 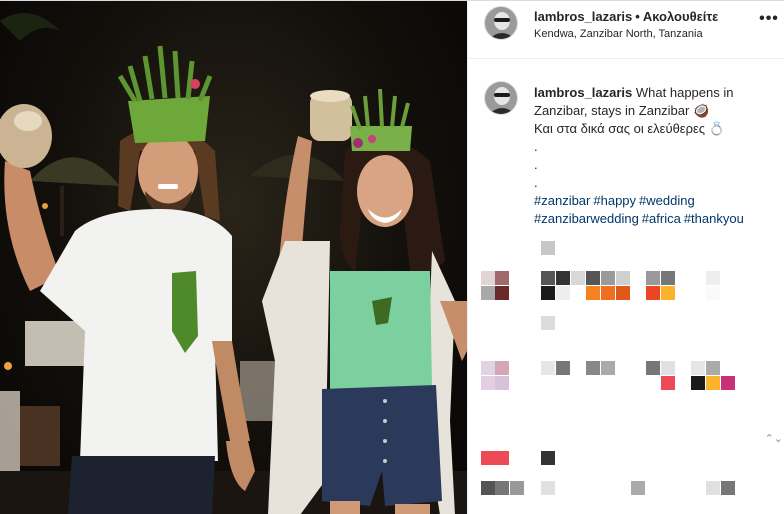 I want to click on hashtag-link: #zanzibar, so click(x=562, y=200).